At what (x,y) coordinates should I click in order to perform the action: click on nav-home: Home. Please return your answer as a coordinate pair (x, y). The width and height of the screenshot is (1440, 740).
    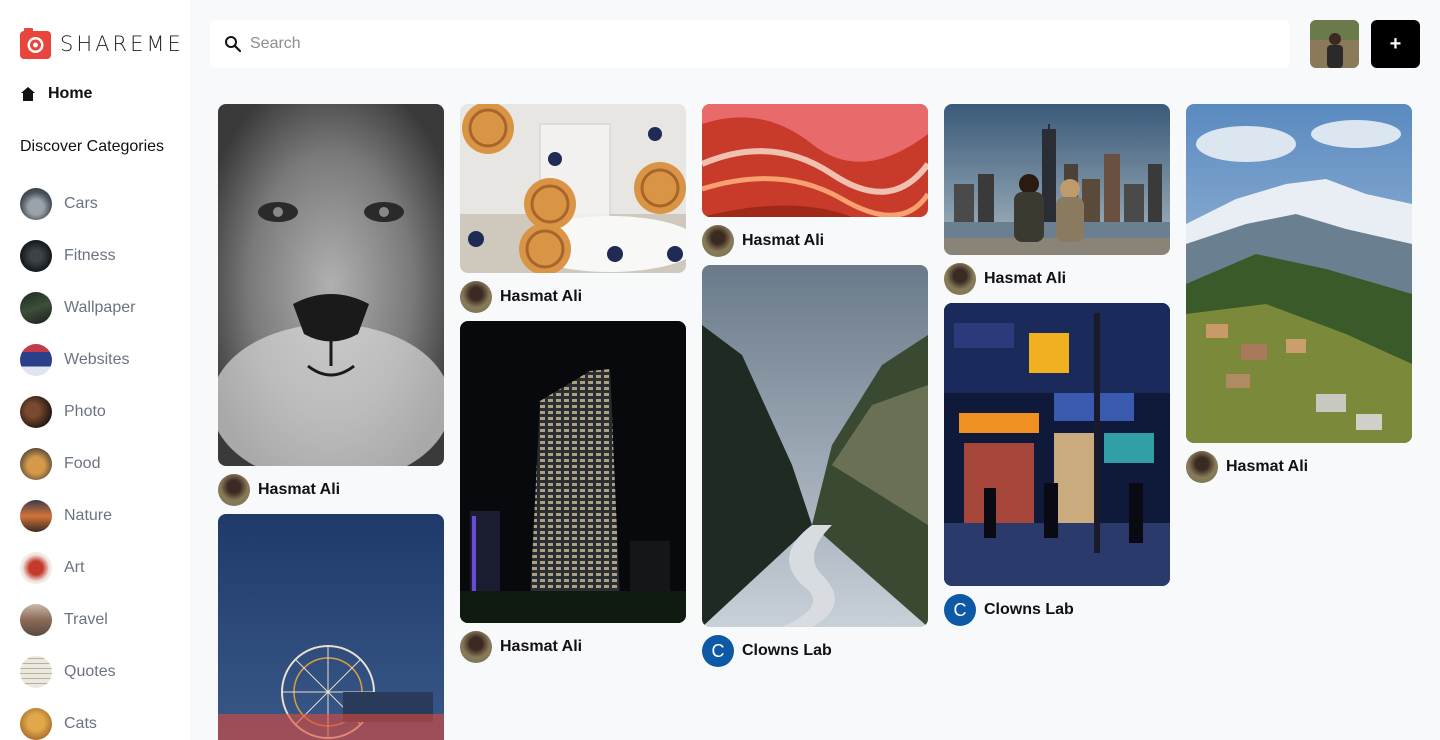
    Looking at the image, I should click on (56, 94).